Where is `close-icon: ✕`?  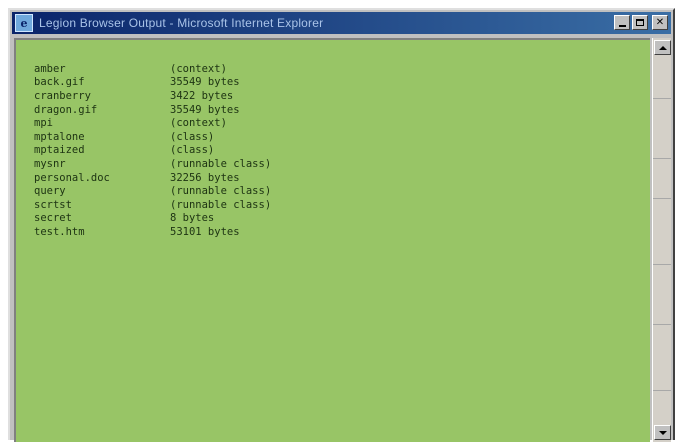
close-icon: ✕ is located at coordinates (660, 22).